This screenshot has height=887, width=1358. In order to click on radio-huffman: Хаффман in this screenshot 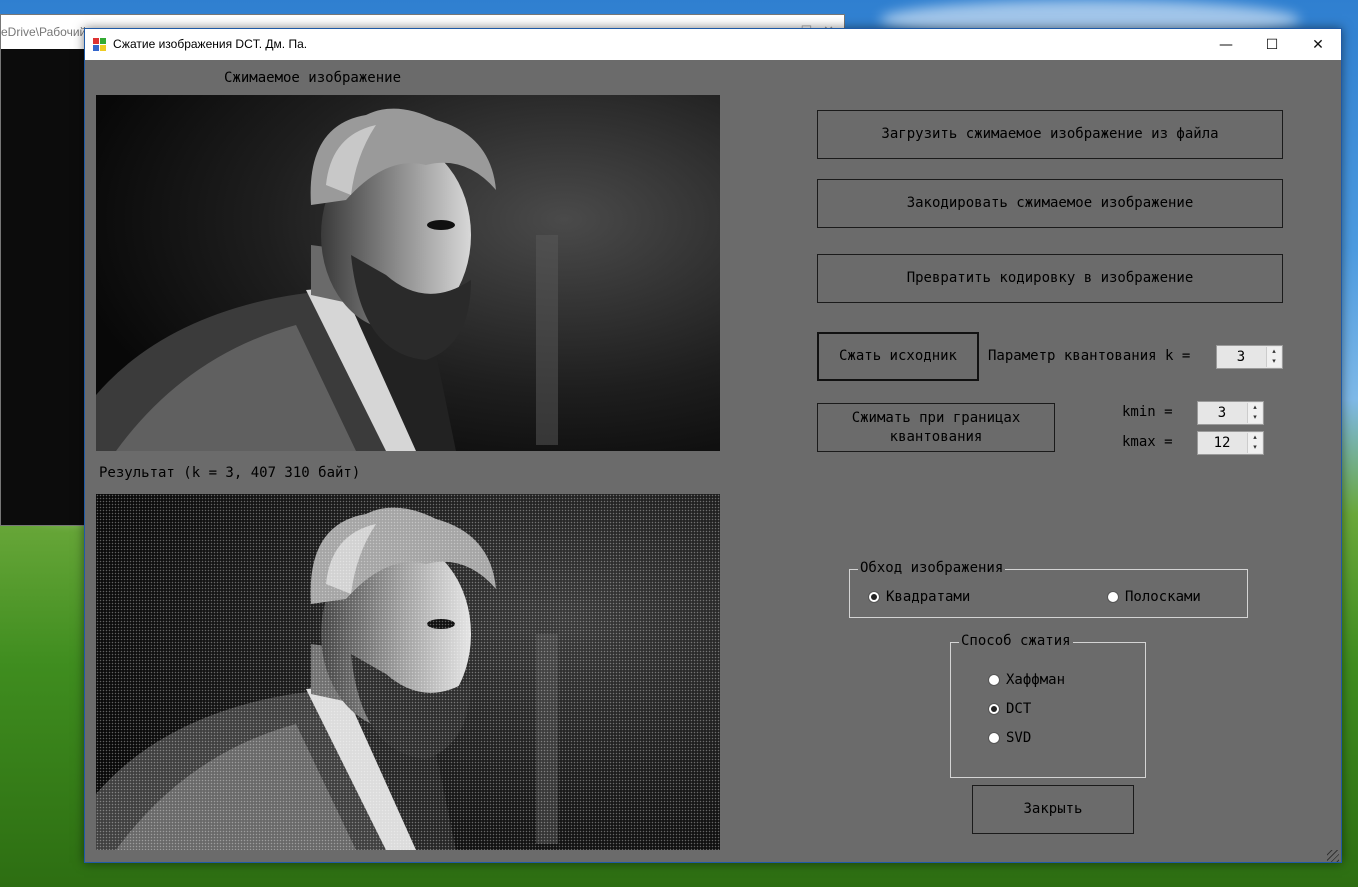, I will do `click(1026, 680)`.